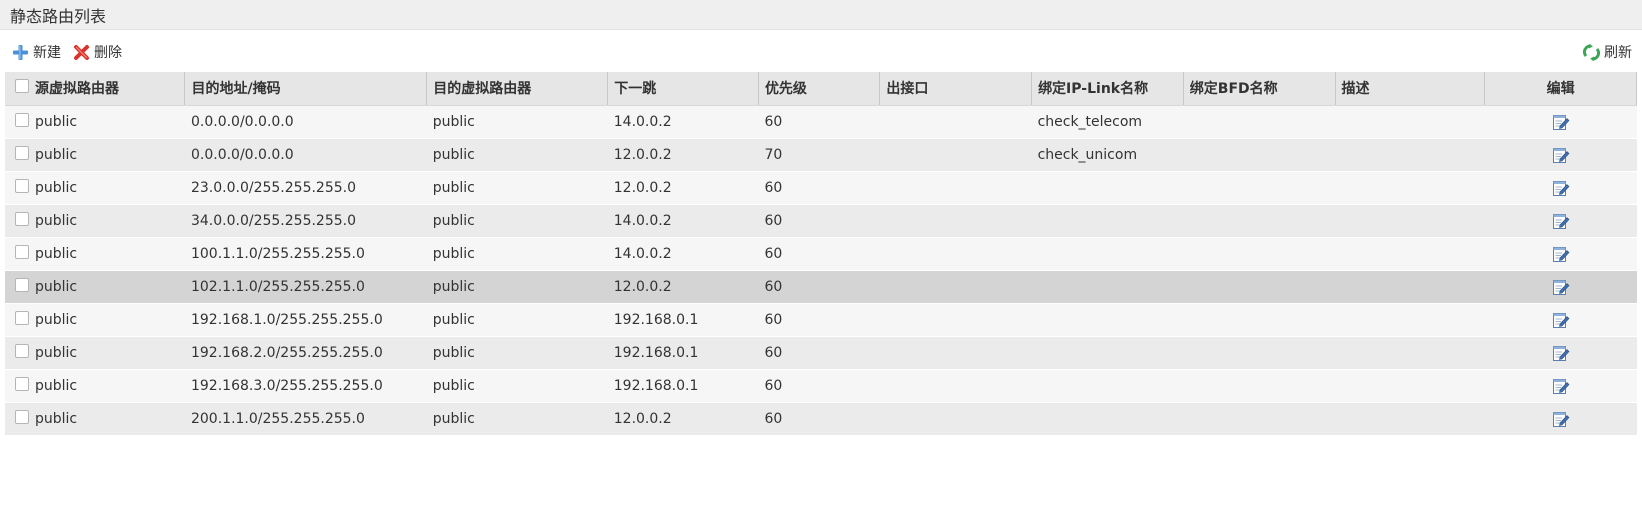  What do you see at coordinates (683, 89) in the screenshot?
I see `col-header-next-hop: 下一跳` at bounding box center [683, 89].